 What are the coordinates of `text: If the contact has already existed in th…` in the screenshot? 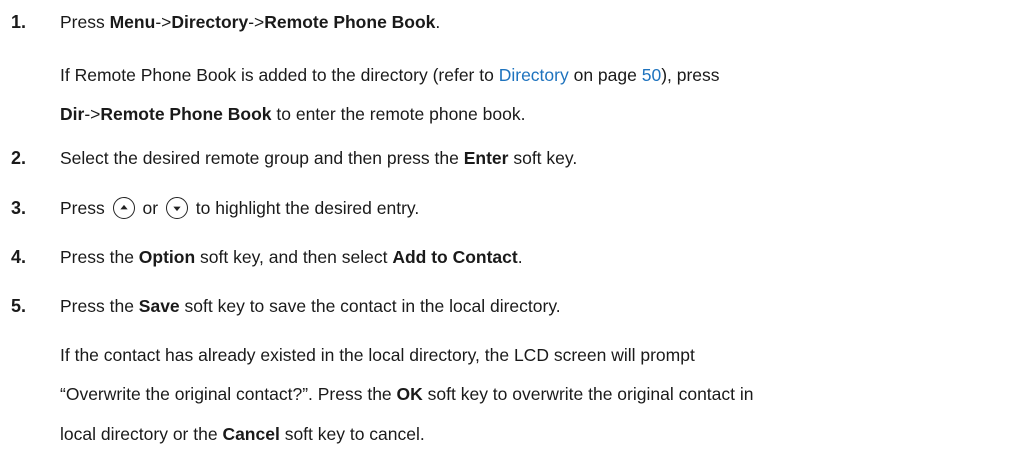 It's located at (377, 355).